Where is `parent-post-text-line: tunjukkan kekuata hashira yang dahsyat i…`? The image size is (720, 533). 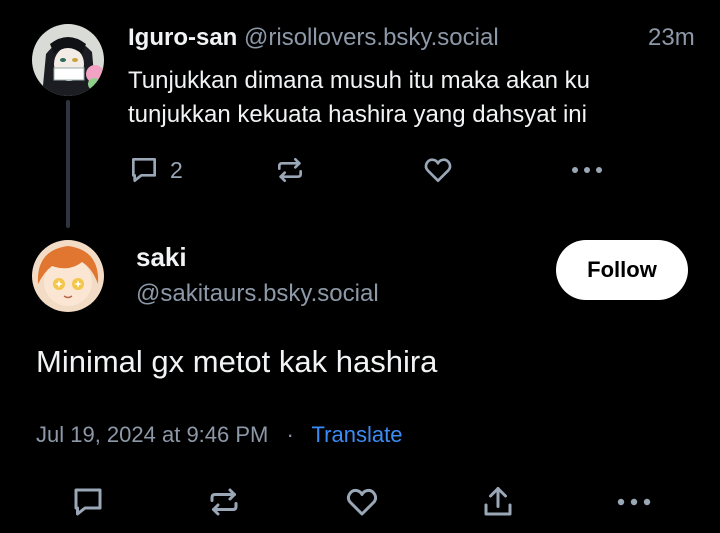 parent-post-text-line: tunjukkan kekuata hashira yang dahsyat i… is located at coordinates (357, 114).